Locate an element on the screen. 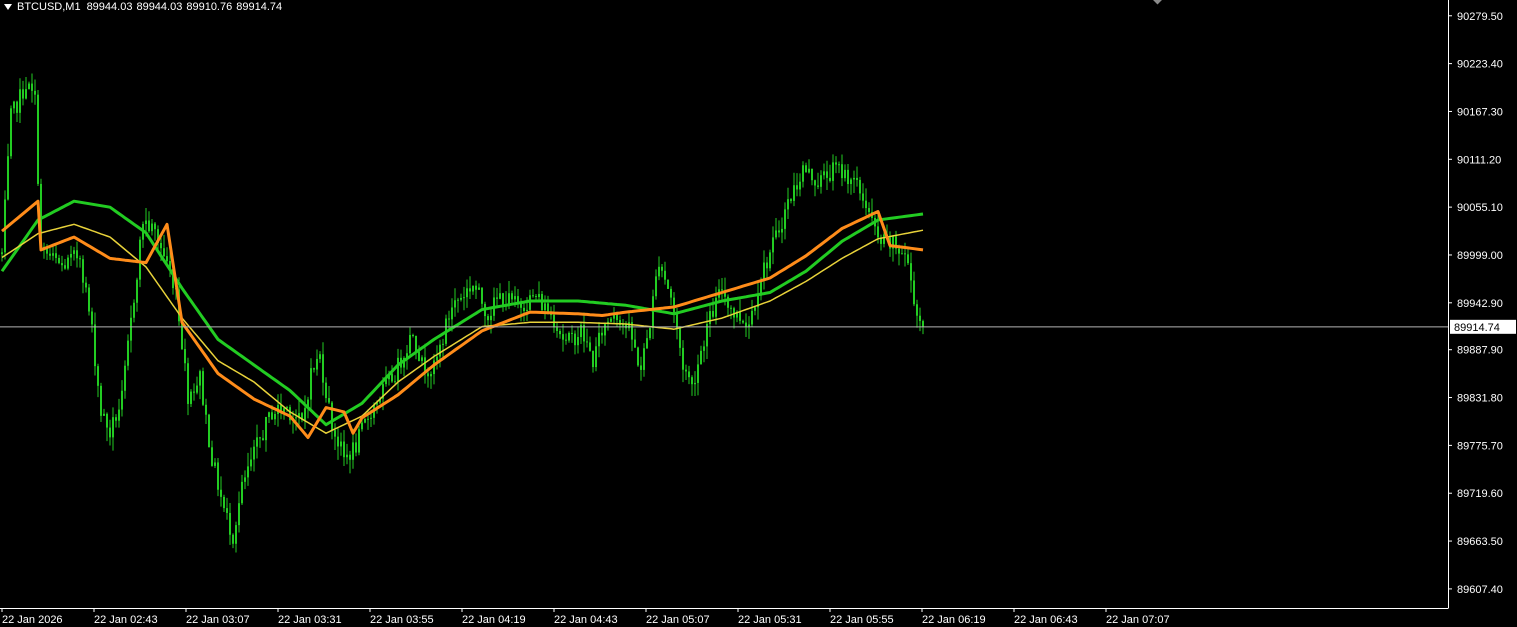  y-tick-label: 89775.70 is located at coordinates (1480, 446).